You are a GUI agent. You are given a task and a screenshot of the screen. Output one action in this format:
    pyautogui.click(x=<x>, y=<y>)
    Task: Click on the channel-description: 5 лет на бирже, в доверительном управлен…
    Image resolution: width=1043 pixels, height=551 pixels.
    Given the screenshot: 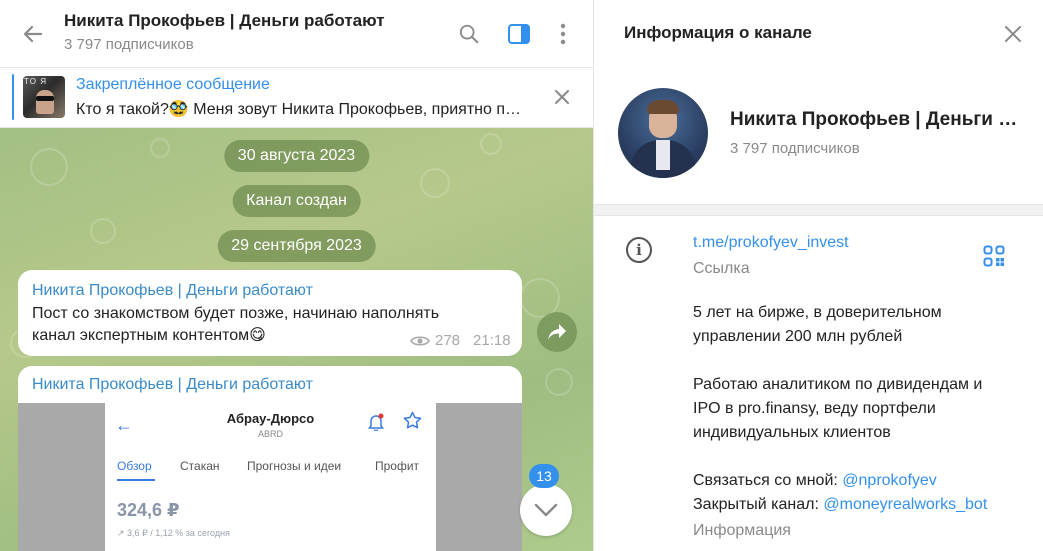 What is the action you would take?
    pyautogui.click(x=858, y=325)
    